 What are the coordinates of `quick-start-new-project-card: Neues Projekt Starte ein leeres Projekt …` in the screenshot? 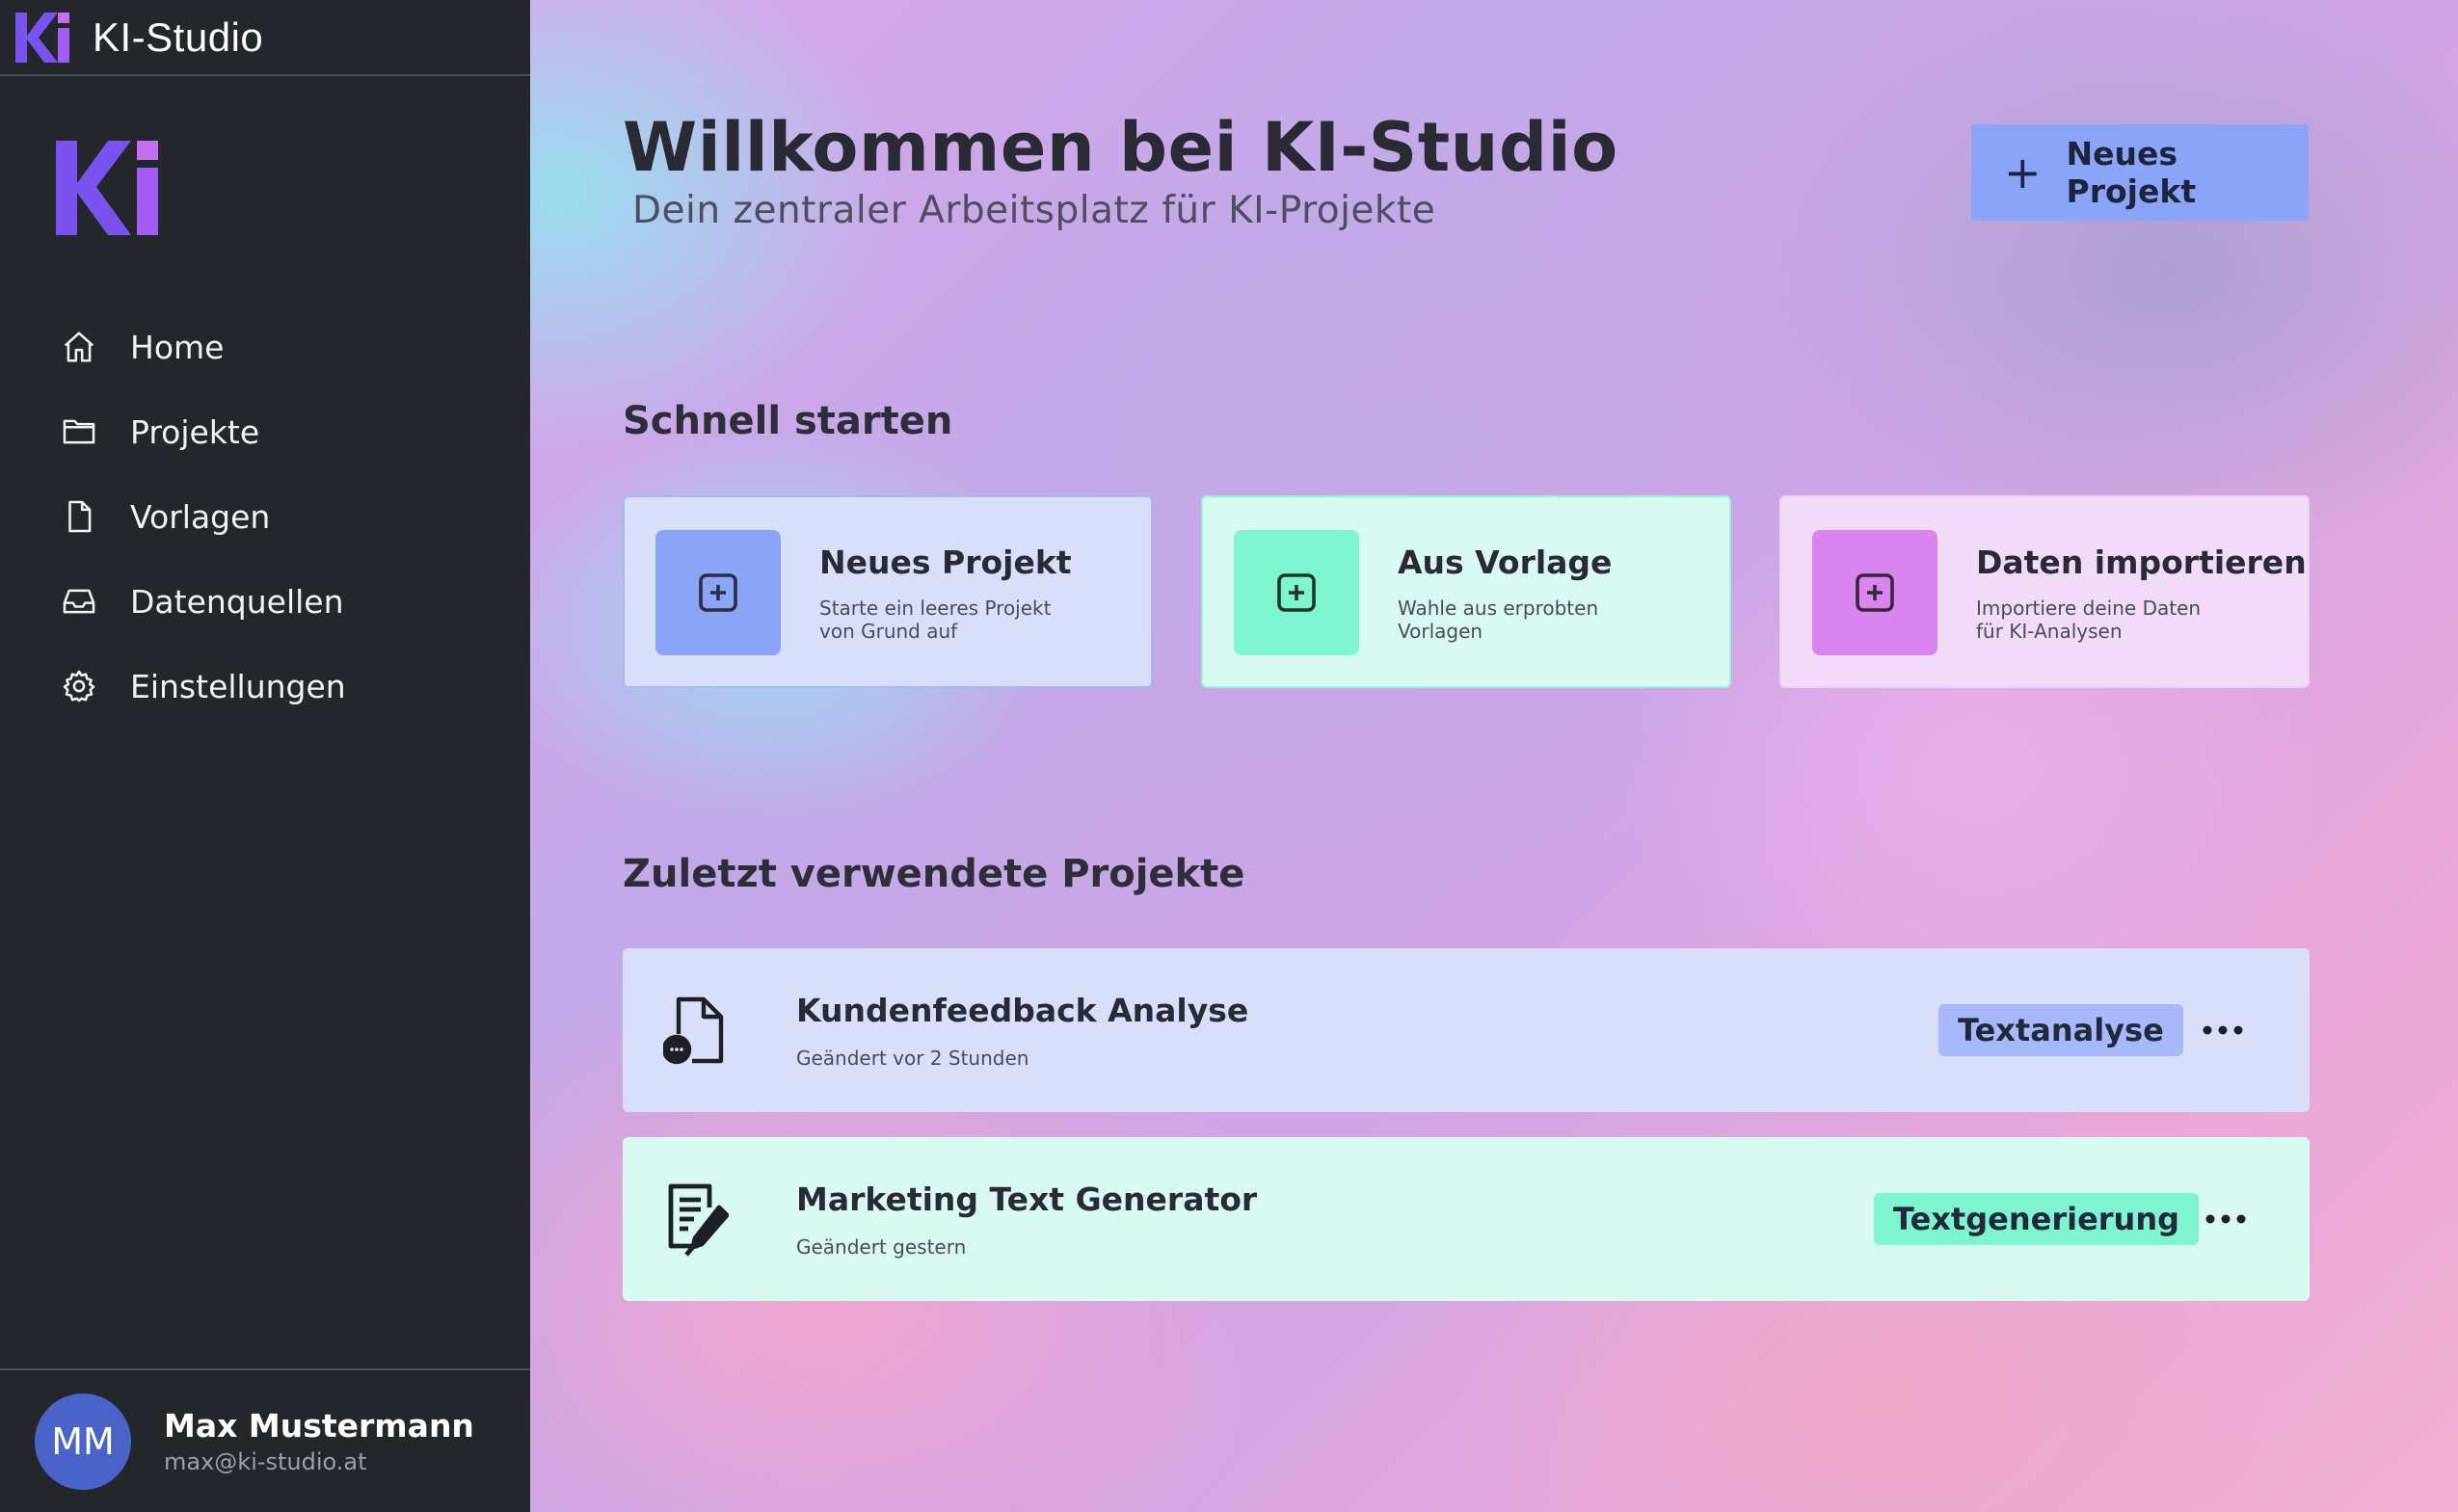 It's located at (888, 592).